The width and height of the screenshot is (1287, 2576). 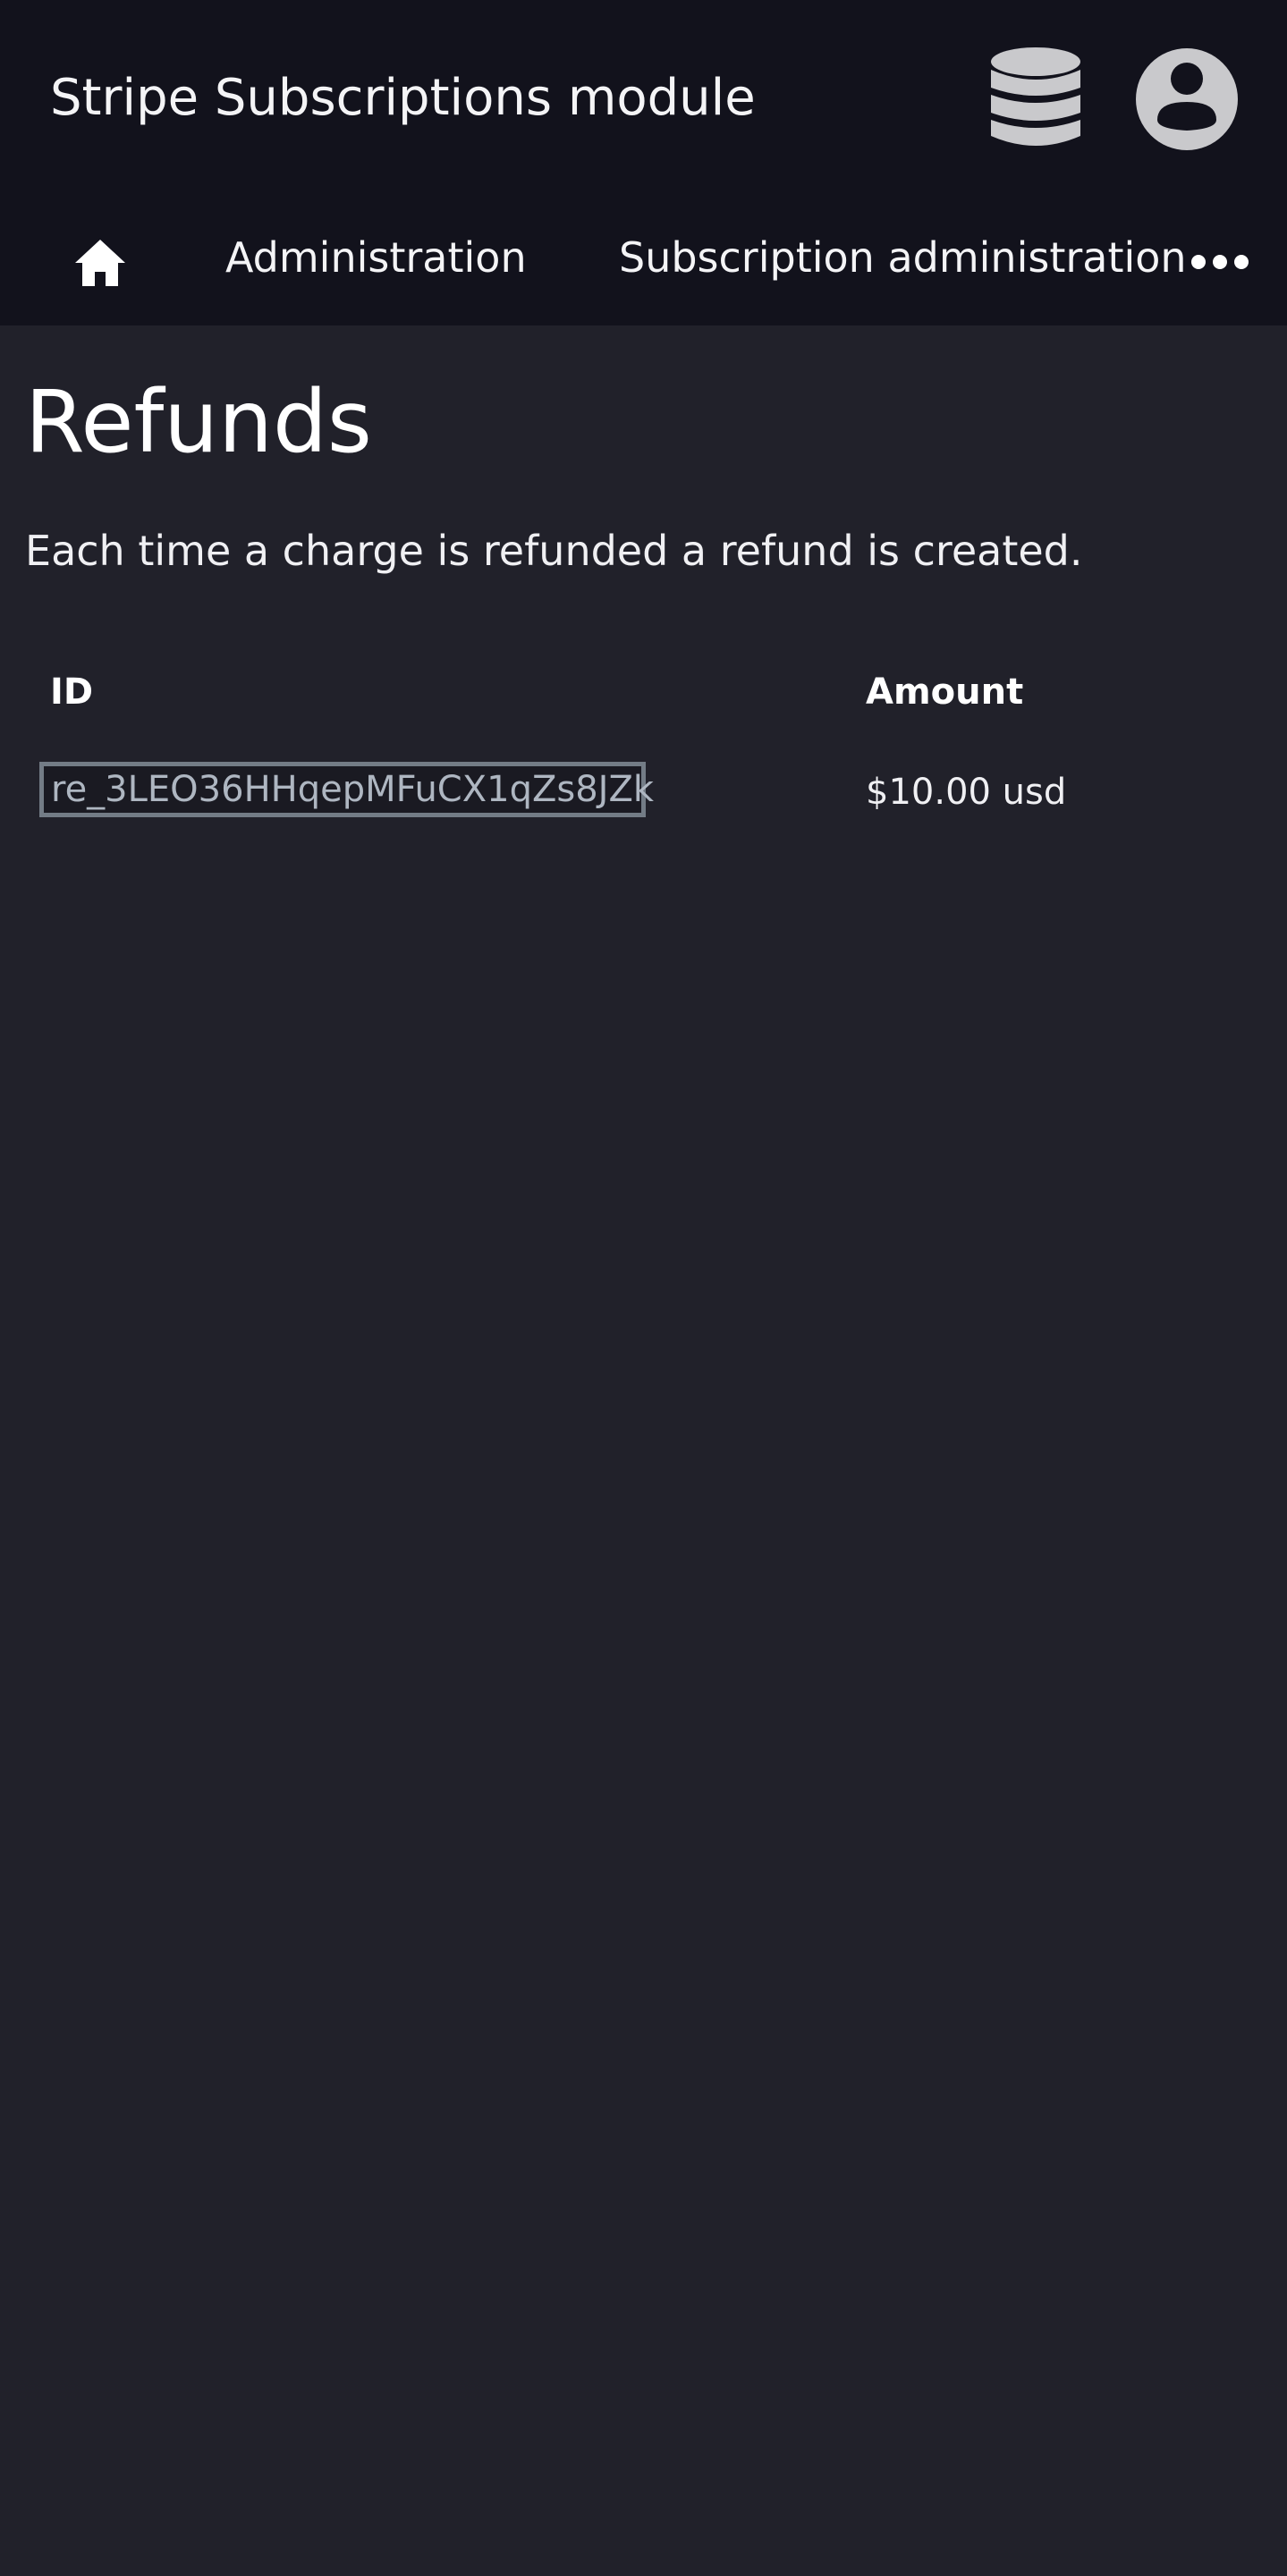 I want to click on column-header-amount: Amount, so click(x=945, y=692).